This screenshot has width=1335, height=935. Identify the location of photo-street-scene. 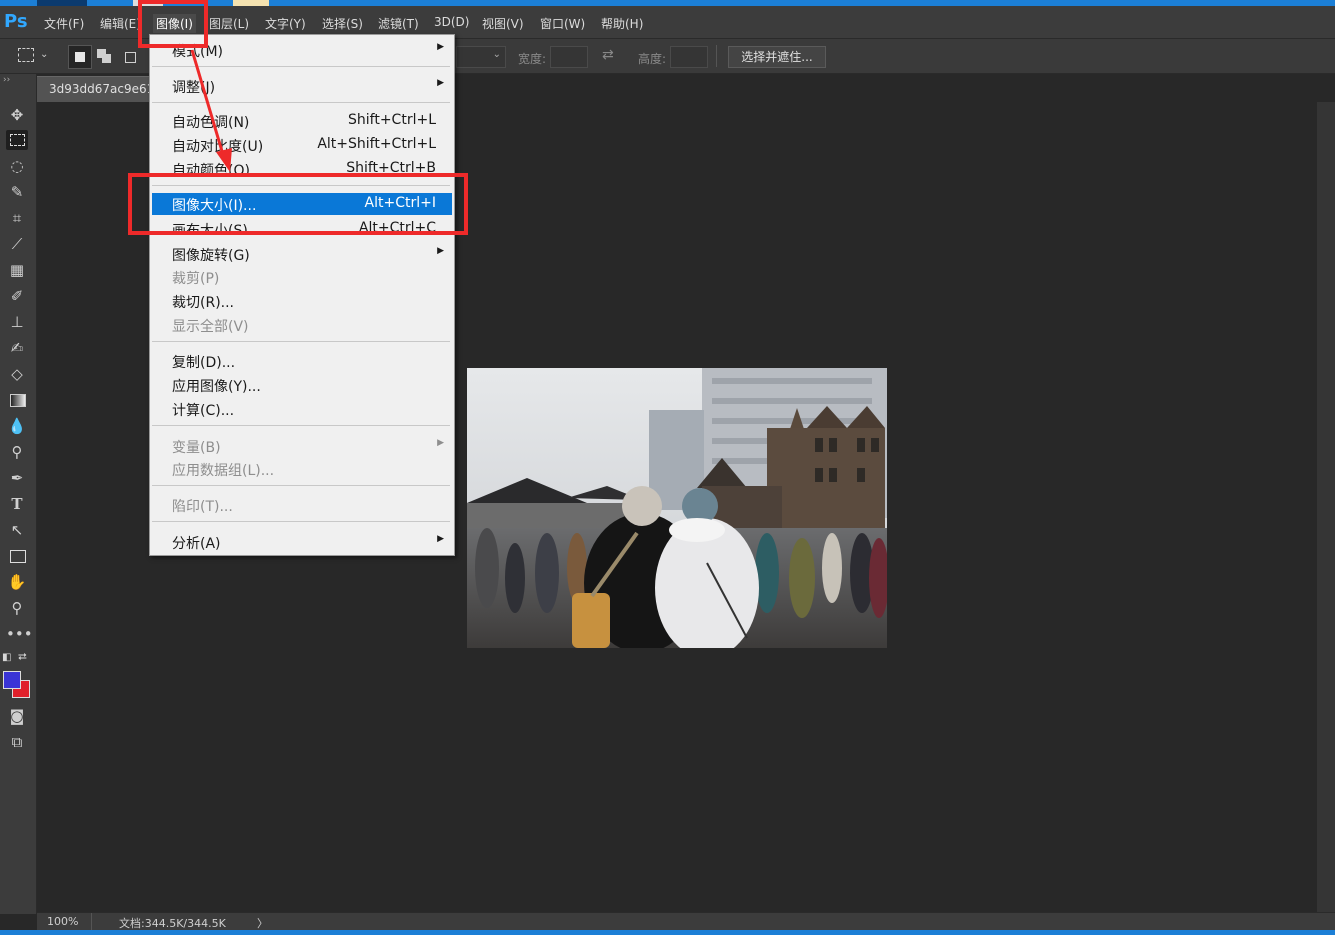
(677, 508).